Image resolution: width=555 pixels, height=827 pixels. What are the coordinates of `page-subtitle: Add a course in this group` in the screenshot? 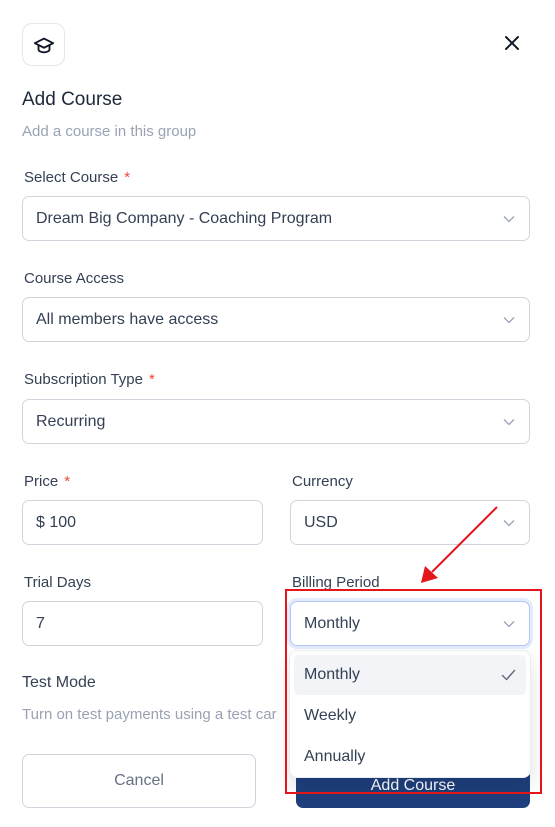 It's located at (109, 131).